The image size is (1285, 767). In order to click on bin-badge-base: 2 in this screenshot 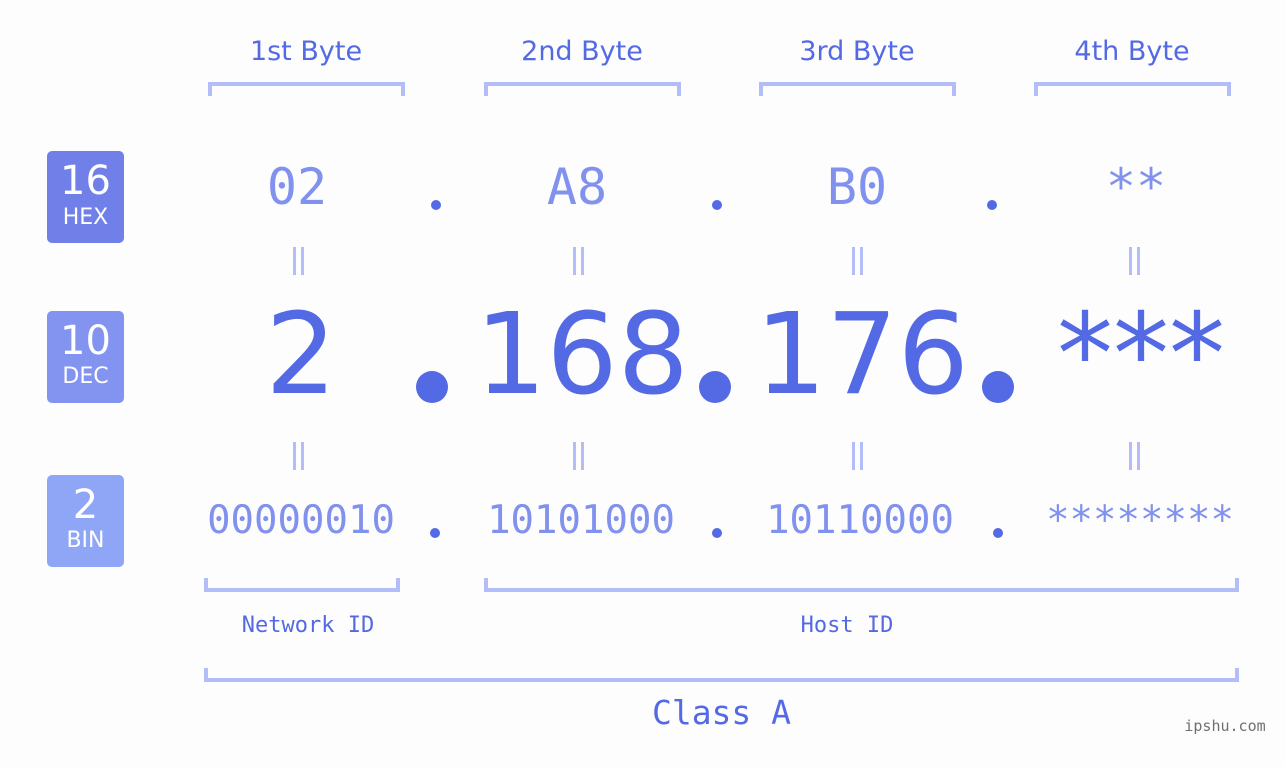, I will do `click(85, 505)`.